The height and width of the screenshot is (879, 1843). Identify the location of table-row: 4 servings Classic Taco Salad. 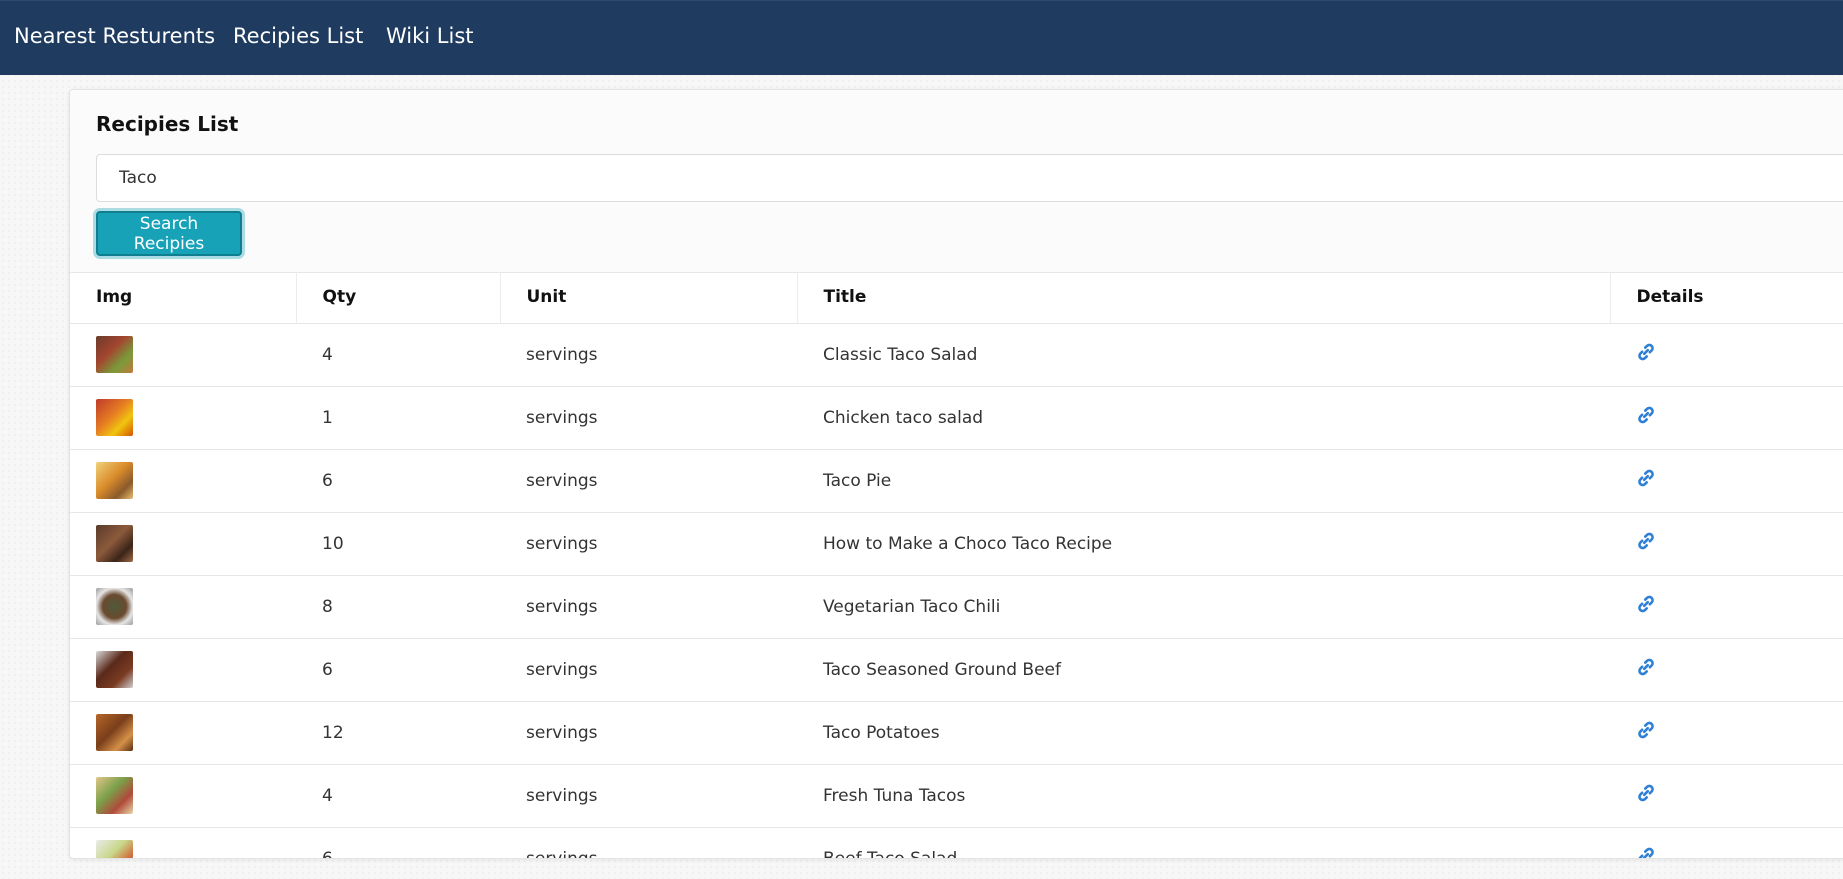
(956, 355).